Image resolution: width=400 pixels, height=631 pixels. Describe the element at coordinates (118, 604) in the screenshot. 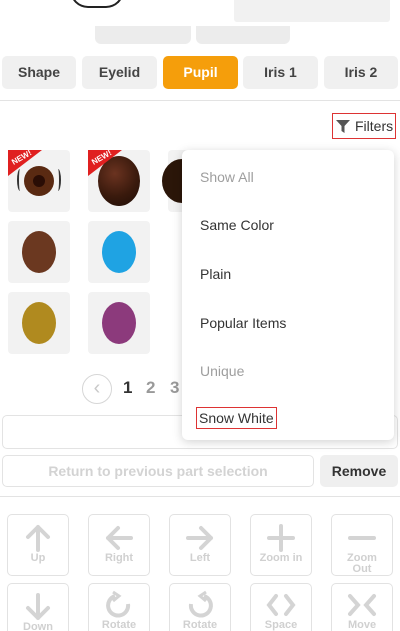

I see `rotate-right-icon` at that location.